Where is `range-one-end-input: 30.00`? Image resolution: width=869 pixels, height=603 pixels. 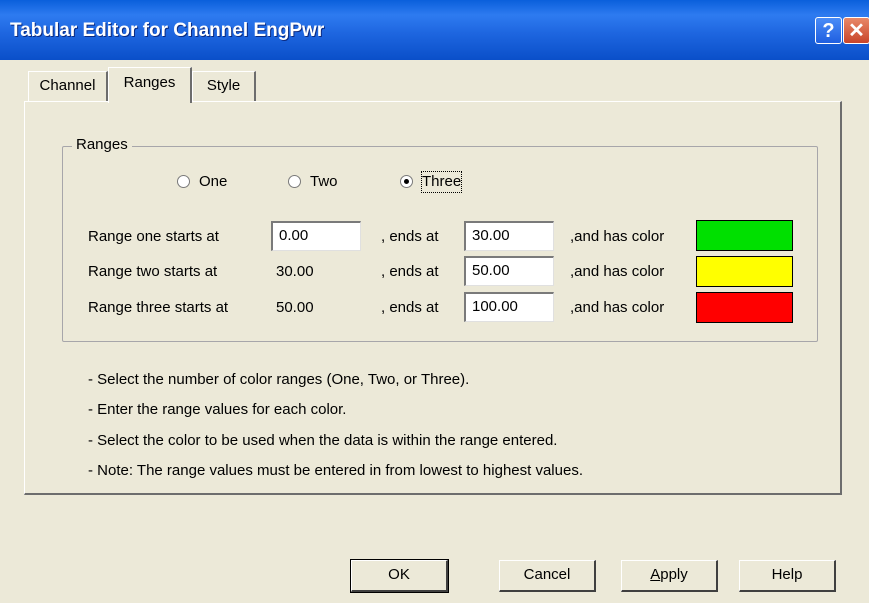
range-one-end-input: 30.00 is located at coordinates (509, 236).